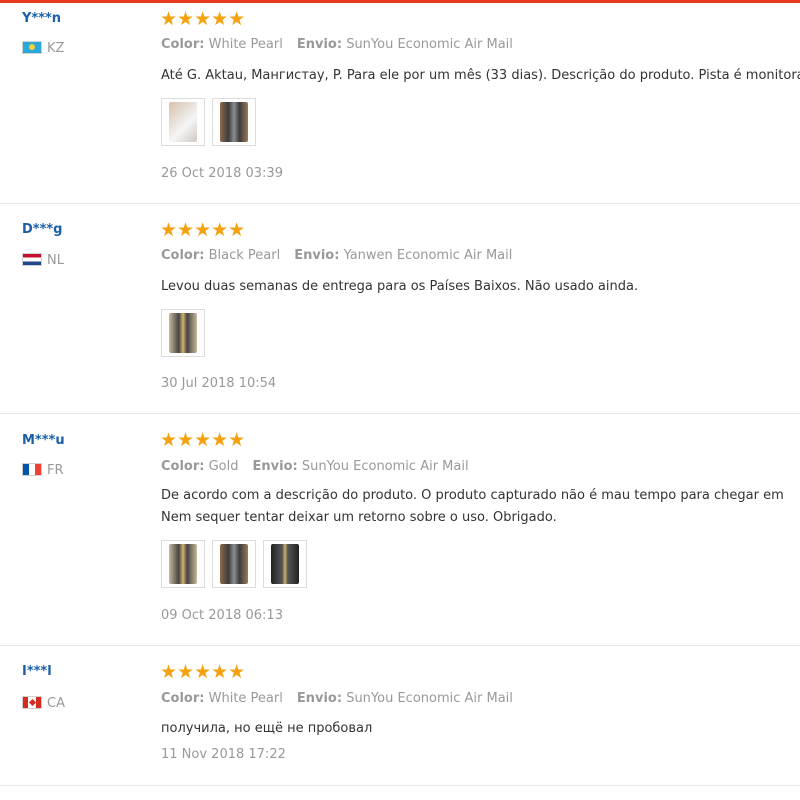 The height and width of the screenshot is (800, 800). Describe the element at coordinates (32, 47) in the screenshot. I see `flag-kz-icon` at that location.